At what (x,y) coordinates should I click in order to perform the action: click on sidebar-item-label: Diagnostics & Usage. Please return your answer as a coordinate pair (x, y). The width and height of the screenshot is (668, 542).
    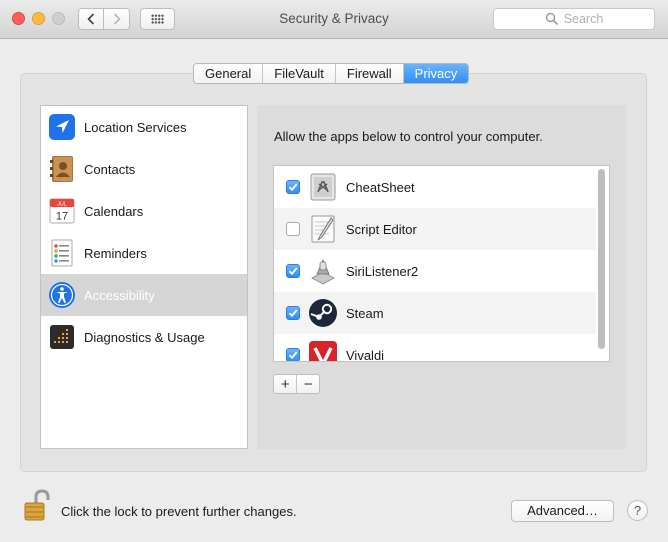
    Looking at the image, I should click on (144, 337).